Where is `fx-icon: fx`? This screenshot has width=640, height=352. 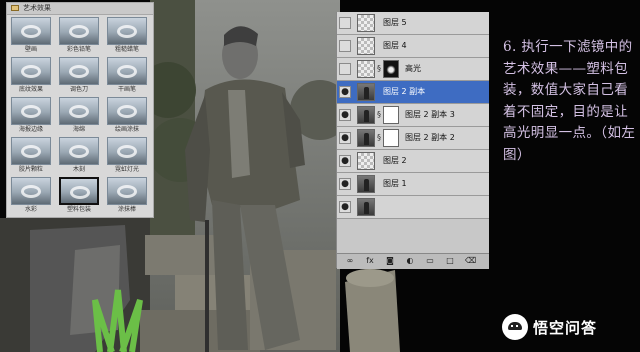 fx-icon: fx is located at coordinates (370, 261).